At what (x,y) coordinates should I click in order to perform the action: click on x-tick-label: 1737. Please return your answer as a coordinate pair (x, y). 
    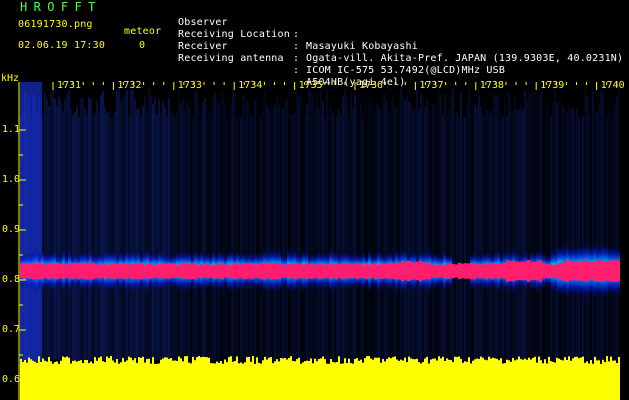
    Looking at the image, I should click on (431, 85).